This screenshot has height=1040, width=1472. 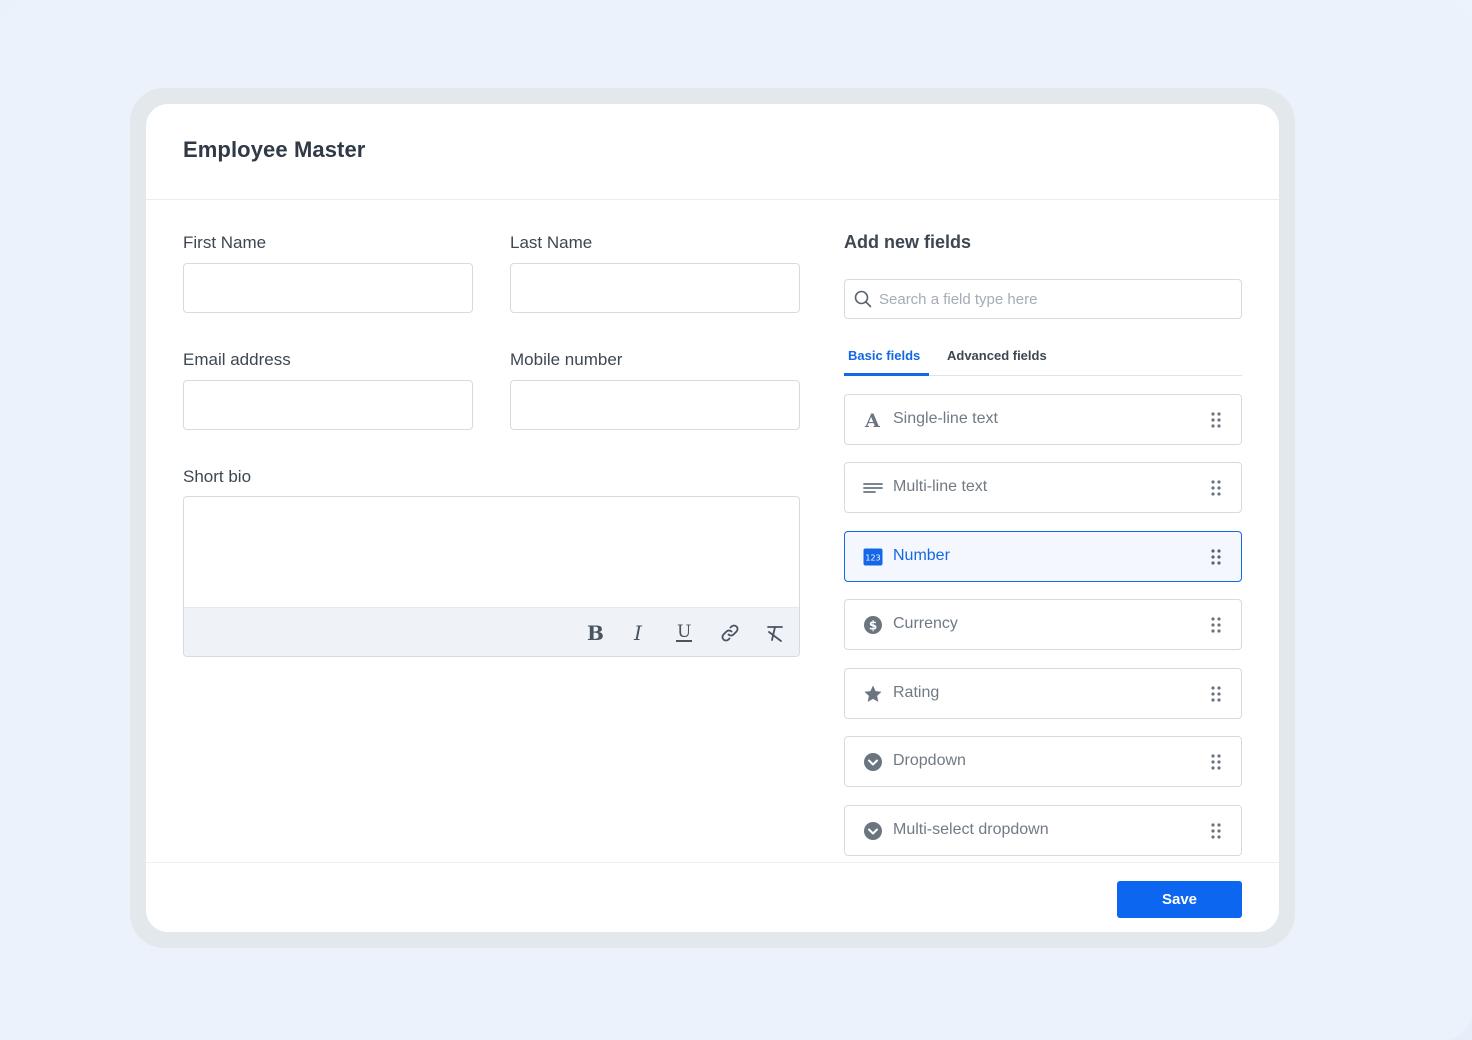 What do you see at coordinates (712, 897) in the screenshot?
I see `footer: Save` at bounding box center [712, 897].